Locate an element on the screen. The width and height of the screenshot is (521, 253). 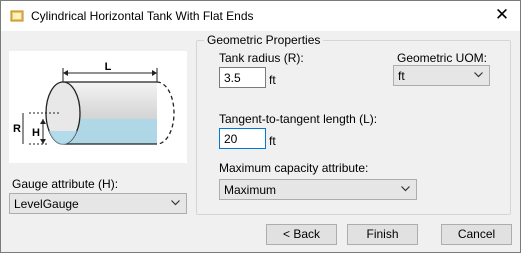
back-button: < Back is located at coordinates (301, 234).